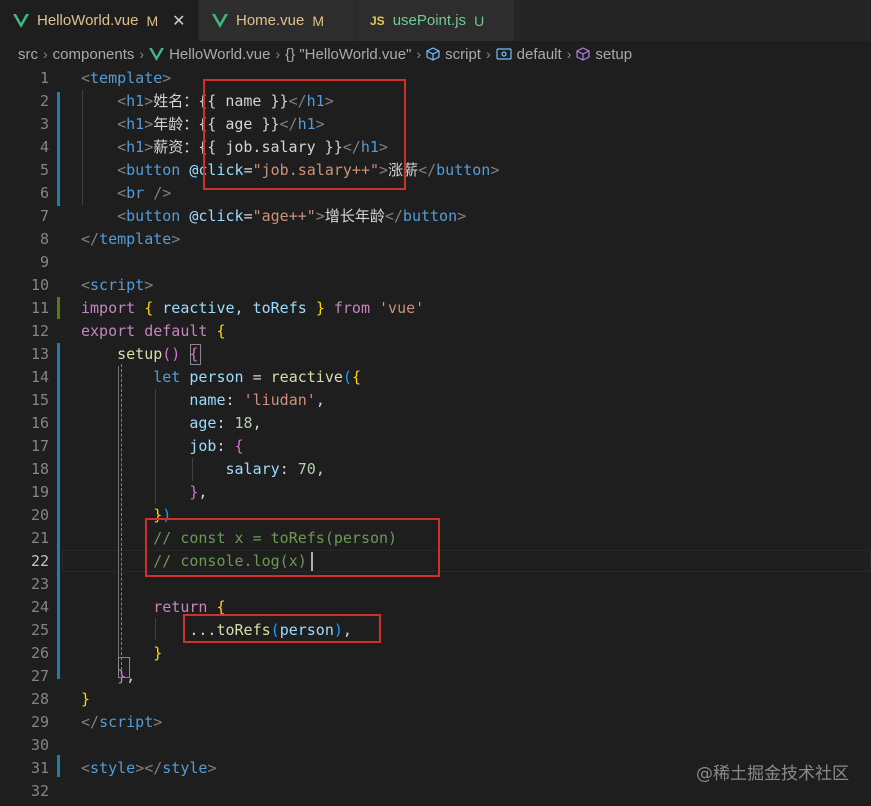  What do you see at coordinates (772, 774) in the screenshot?
I see `watermark: @稀土掘金技术社区` at bounding box center [772, 774].